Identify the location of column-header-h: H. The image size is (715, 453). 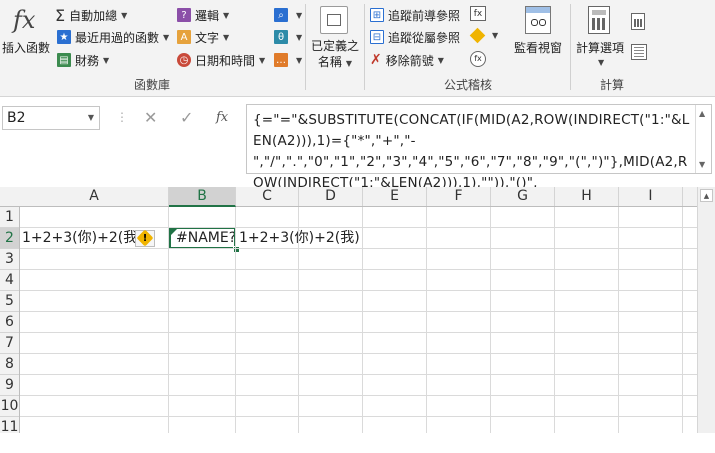
(587, 196).